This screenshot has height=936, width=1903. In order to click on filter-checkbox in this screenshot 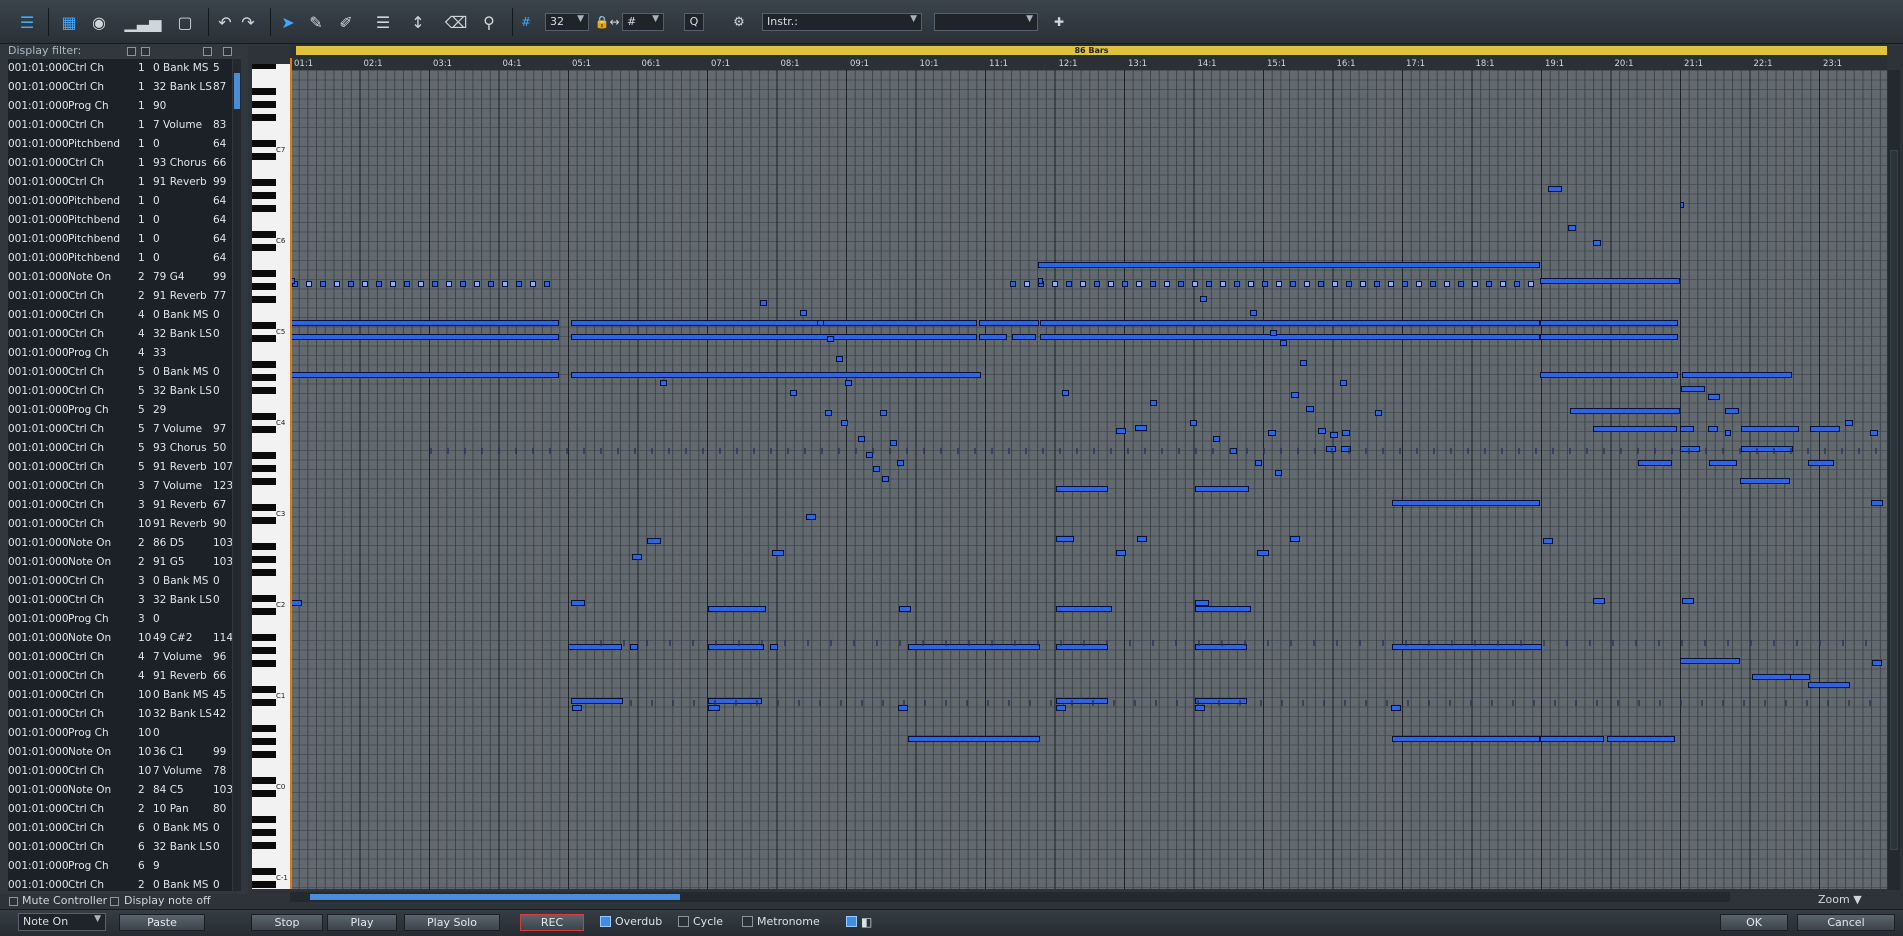, I will do `click(131, 51)`.